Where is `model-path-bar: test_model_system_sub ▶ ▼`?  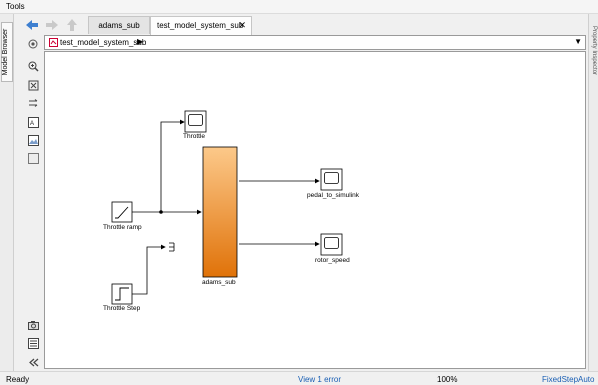 model-path-bar: test_model_system_sub ▶ ▼ is located at coordinates (315, 42).